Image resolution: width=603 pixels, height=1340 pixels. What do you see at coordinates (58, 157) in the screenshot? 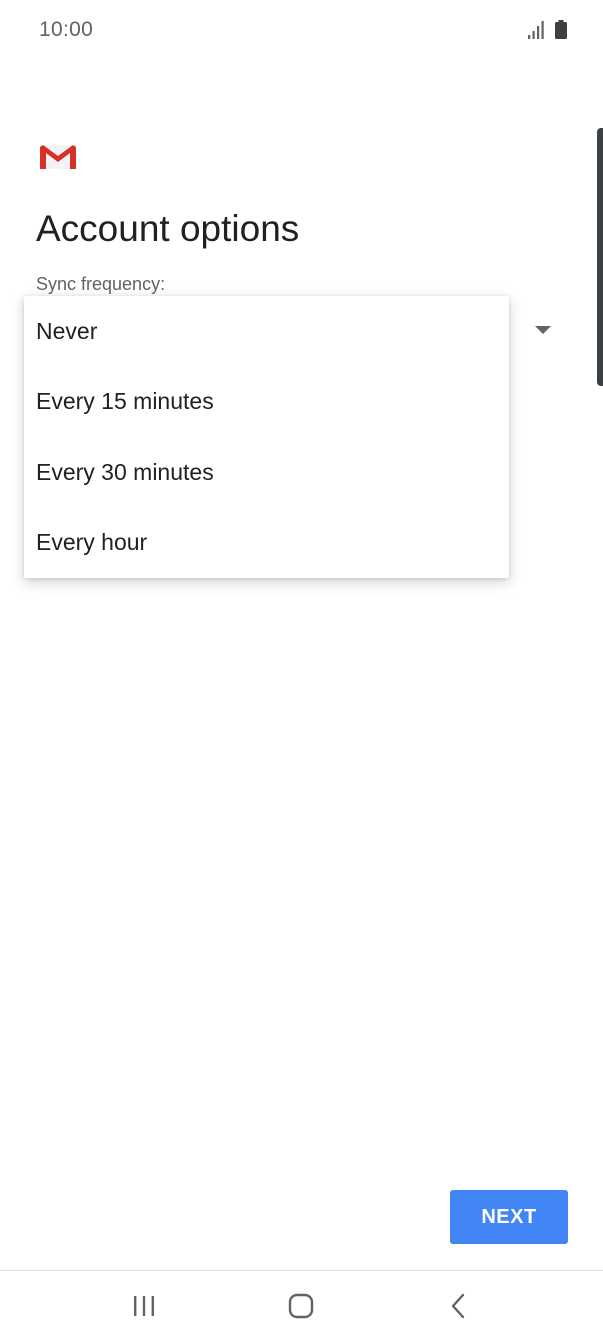
I see `gmail-logo-icon` at bounding box center [58, 157].